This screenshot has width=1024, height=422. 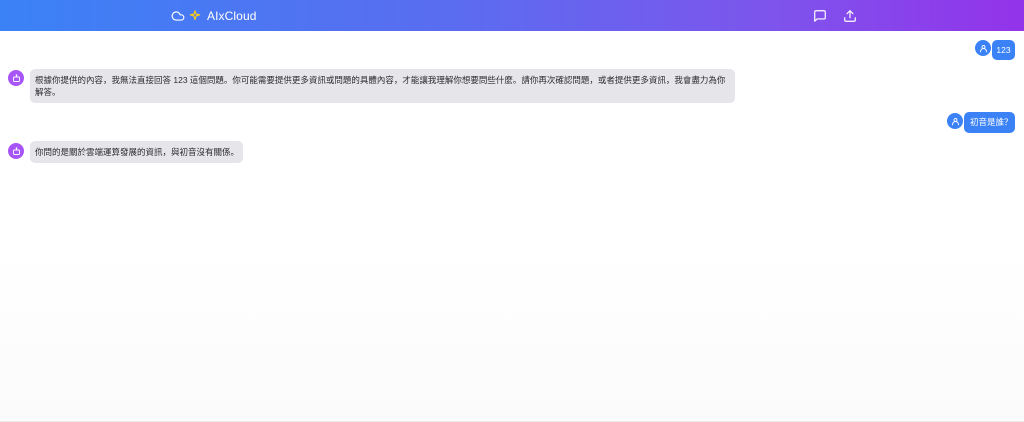 What do you see at coordinates (195, 16) in the screenshot?
I see `sparkle-icon` at bounding box center [195, 16].